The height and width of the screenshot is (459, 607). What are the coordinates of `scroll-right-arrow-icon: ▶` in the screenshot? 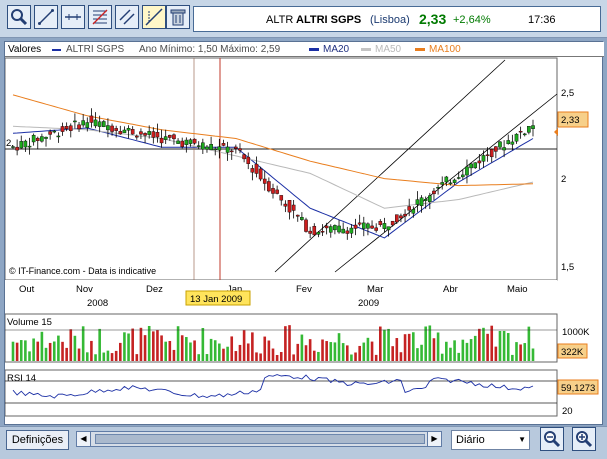 It's located at (434, 439).